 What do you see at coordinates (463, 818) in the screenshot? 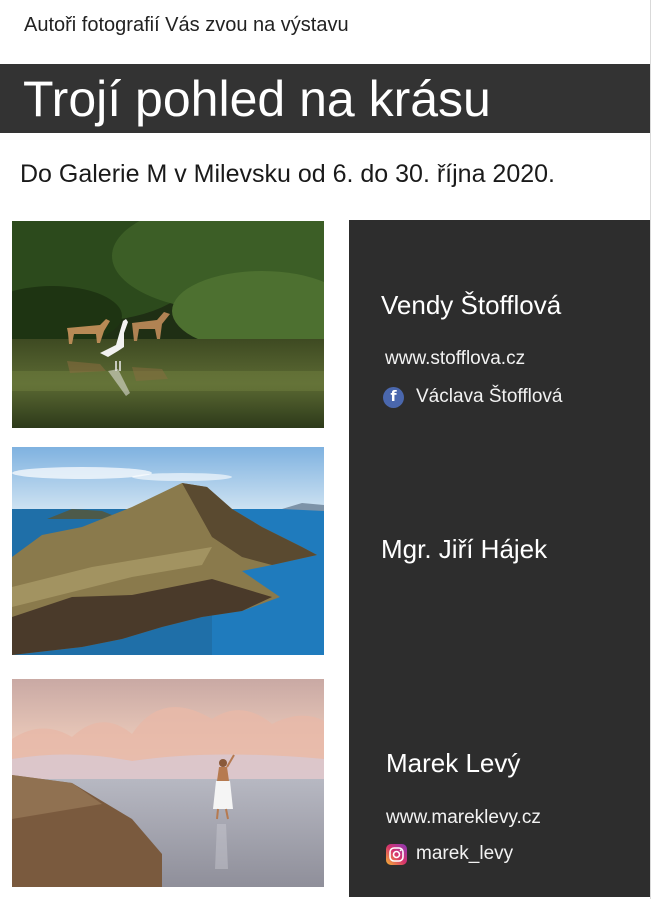
I see `website-link-levy: www.mareklevy.cz` at bounding box center [463, 818].